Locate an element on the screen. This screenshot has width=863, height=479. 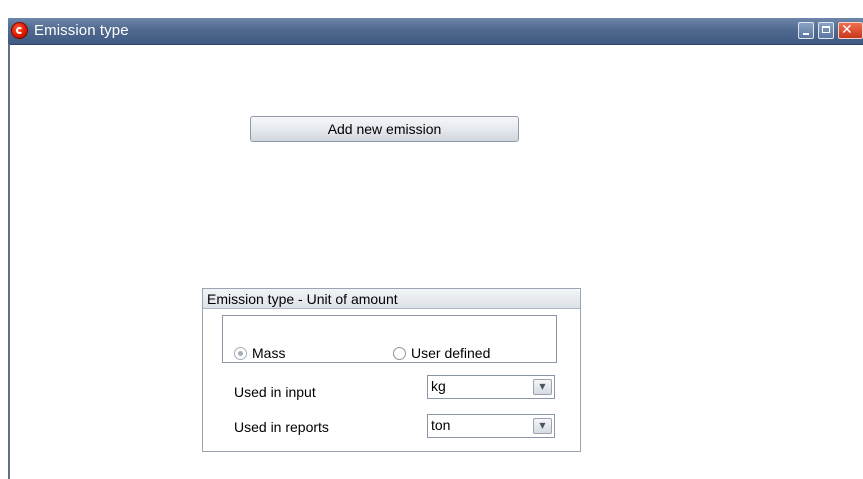
mass-radio-label: Mass is located at coordinates (269, 353).